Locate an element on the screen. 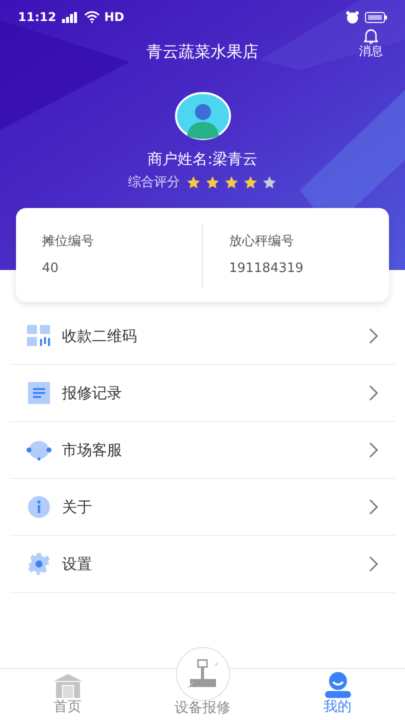  headset-icon is located at coordinates (39, 450).